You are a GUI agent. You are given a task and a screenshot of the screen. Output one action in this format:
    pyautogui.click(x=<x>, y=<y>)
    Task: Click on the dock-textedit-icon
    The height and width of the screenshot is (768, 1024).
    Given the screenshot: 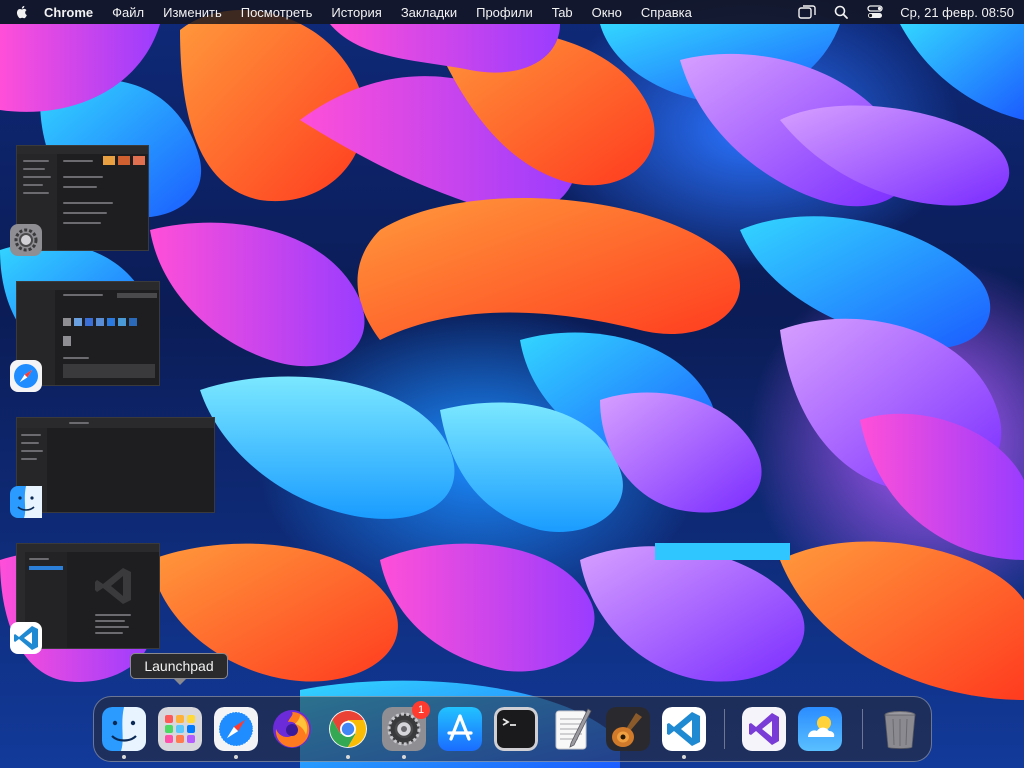 What is the action you would take?
    pyautogui.click(x=572, y=729)
    